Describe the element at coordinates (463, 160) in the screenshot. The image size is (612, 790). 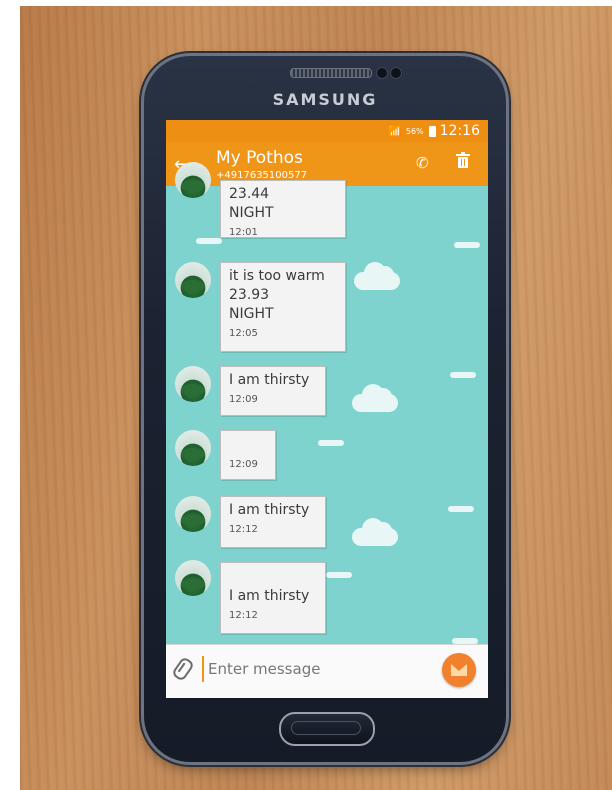
I see `trash-icon` at that location.